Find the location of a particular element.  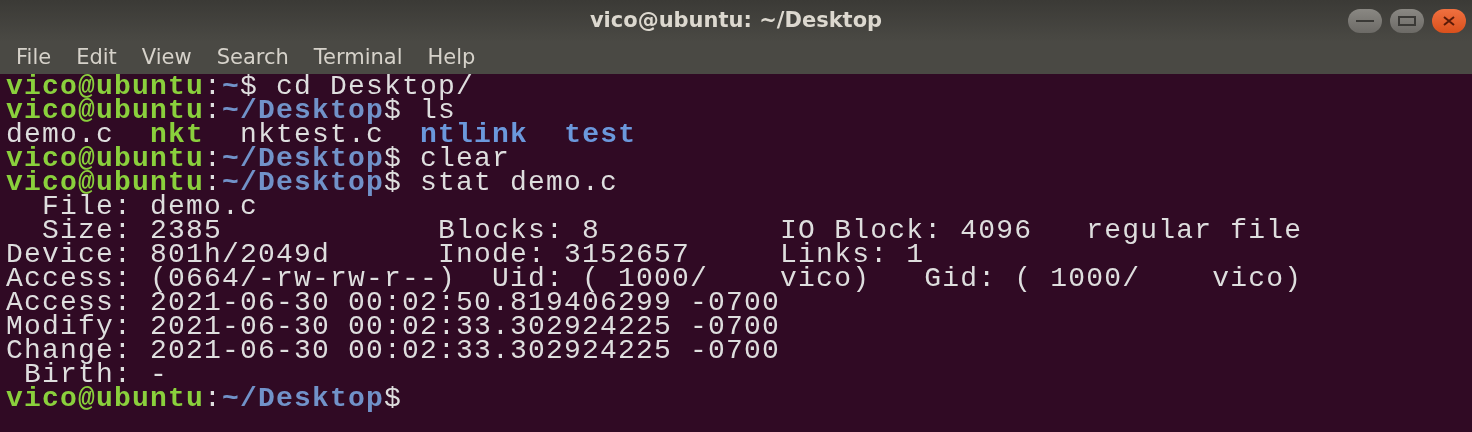

terminal-line: demo.c nkt nktest.c ntlink test is located at coordinates (322, 135).